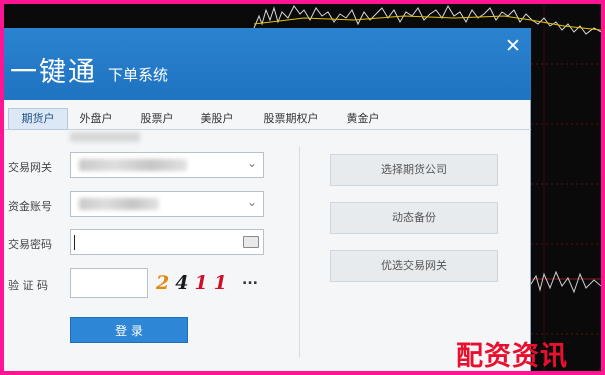 The image size is (605, 375). What do you see at coordinates (167, 242) in the screenshot?
I see `password-input` at bounding box center [167, 242].